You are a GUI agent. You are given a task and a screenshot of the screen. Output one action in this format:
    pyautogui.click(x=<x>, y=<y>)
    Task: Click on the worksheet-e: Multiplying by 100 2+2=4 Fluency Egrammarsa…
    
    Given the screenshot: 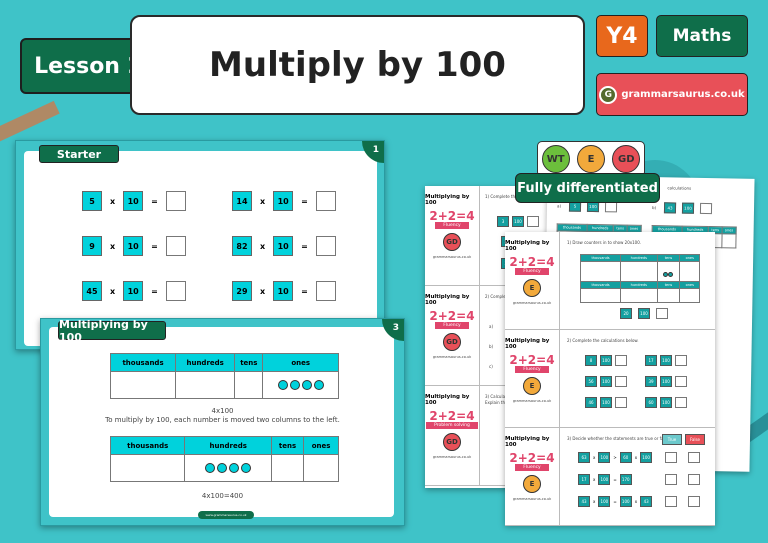 What is the action you would take?
    pyautogui.click(x=610, y=379)
    